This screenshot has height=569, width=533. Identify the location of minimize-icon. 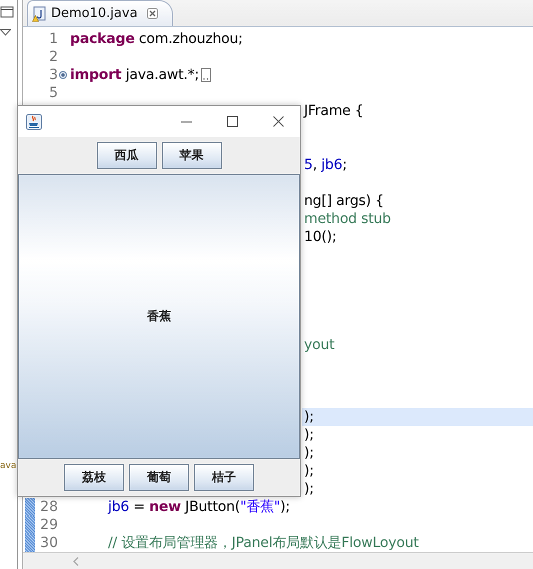
(186, 121).